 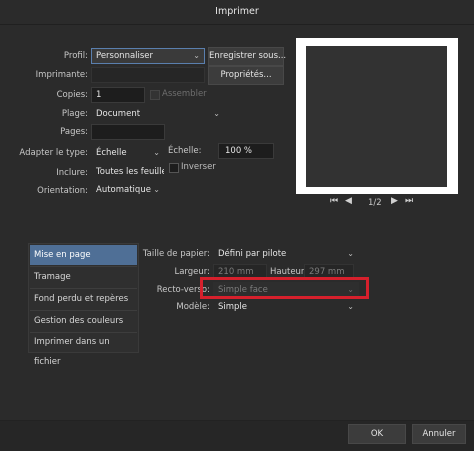 What do you see at coordinates (155, 95) in the screenshot?
I see `assembler-checkbox` at bounding box center [155, 95].